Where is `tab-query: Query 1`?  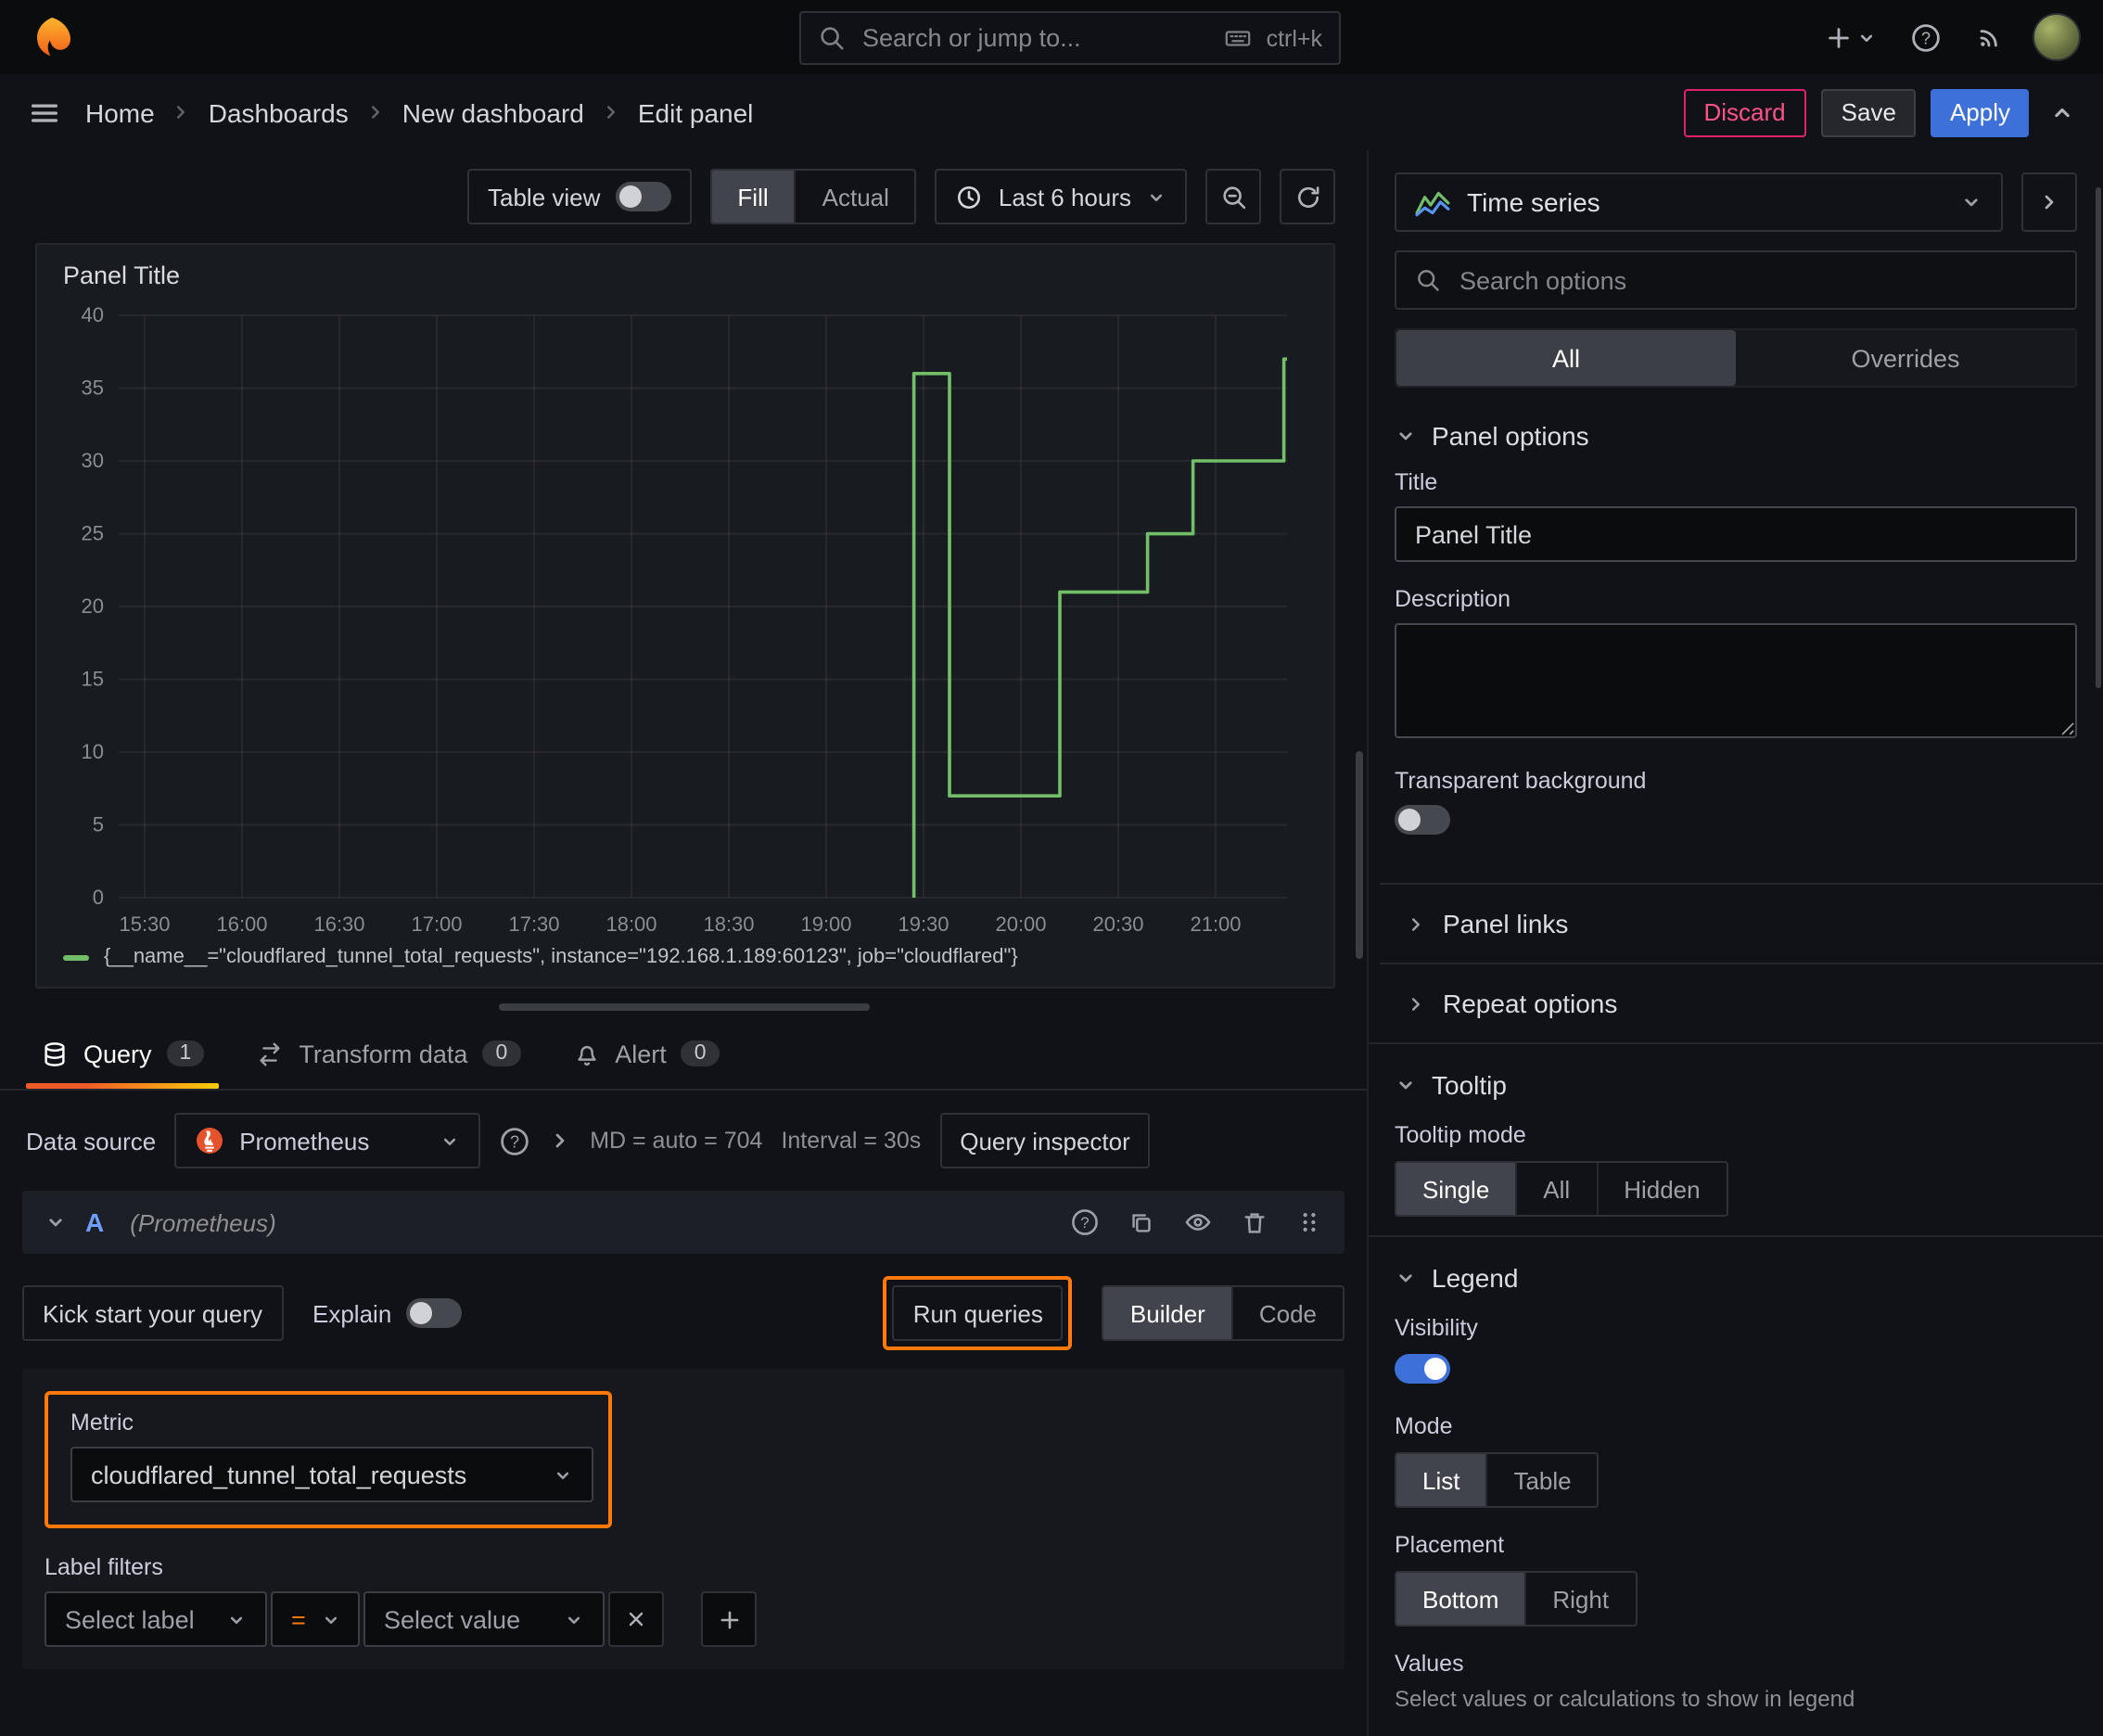
tab-query: Query 1 is located at coordinates (122, 1053).